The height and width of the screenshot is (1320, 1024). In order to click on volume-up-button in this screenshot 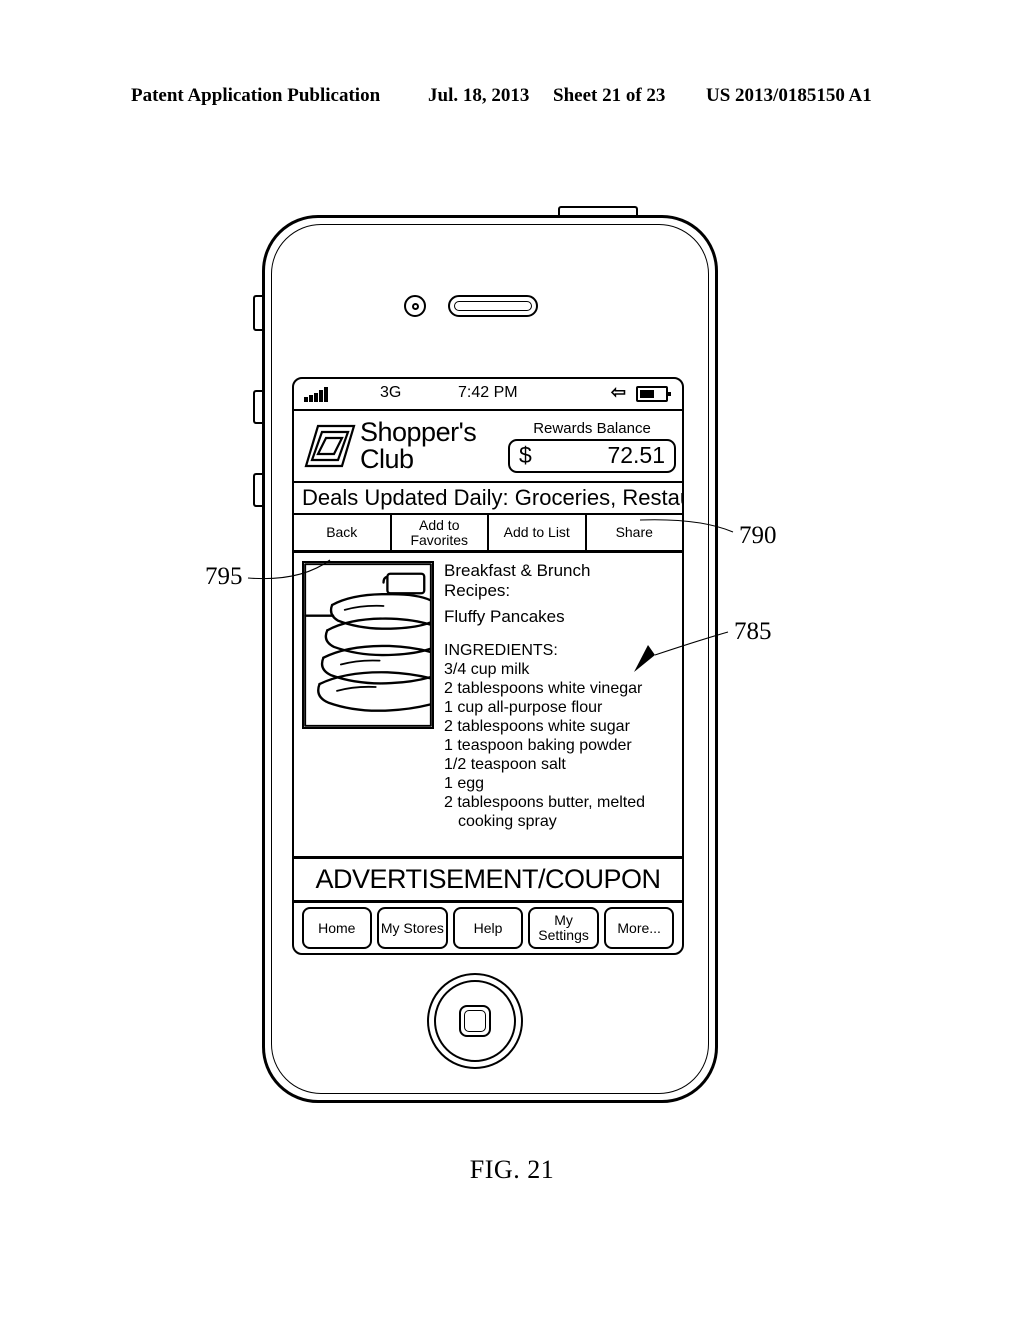, I will do `click(257, 407)`.